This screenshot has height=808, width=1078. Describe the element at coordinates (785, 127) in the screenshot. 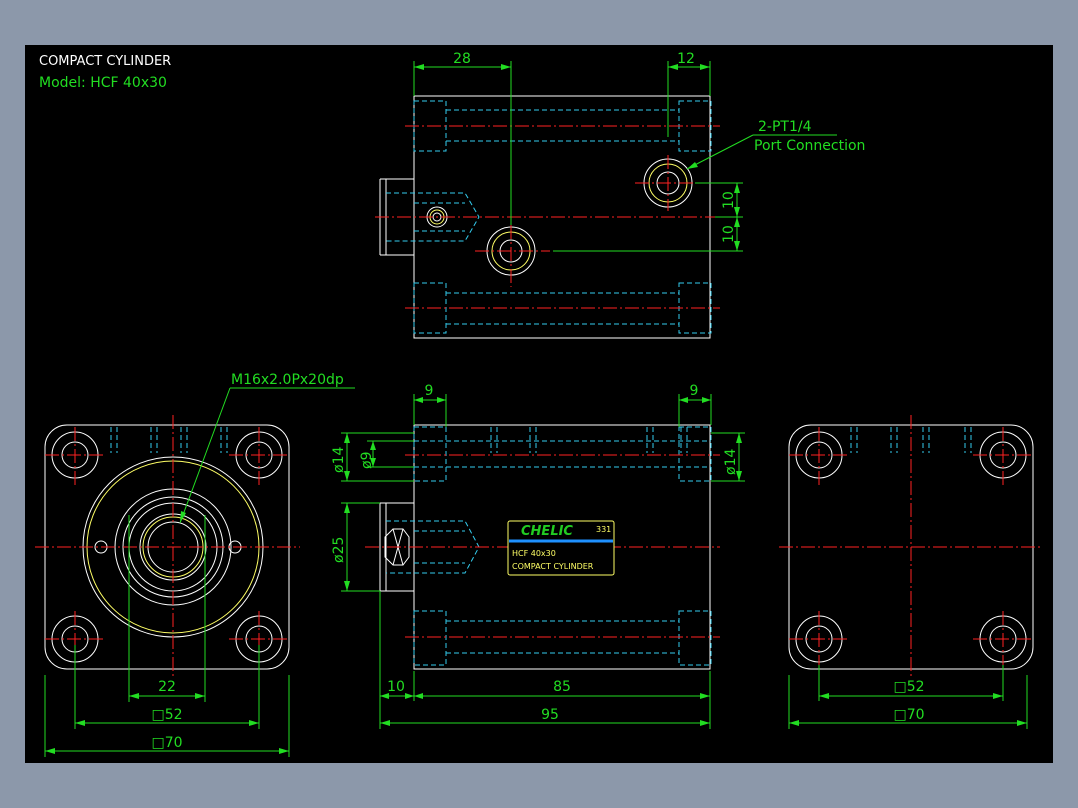

I see `port-label: 2-PT1/4` at that location.